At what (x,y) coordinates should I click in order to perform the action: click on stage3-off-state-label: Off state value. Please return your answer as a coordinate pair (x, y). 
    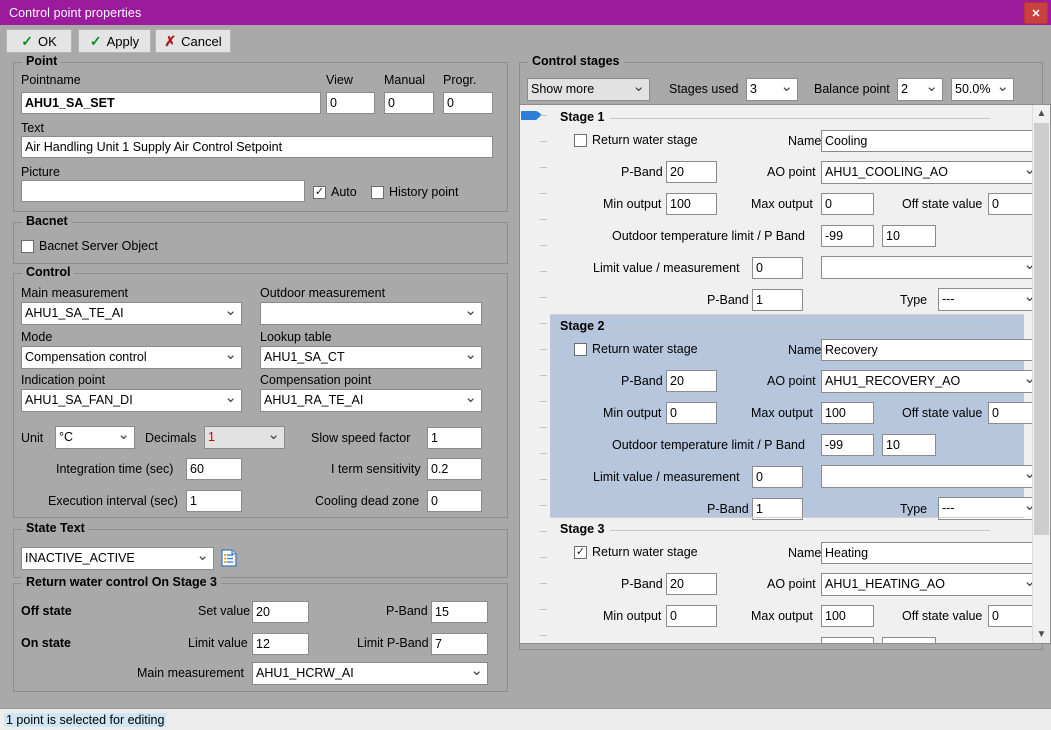
    Looking at the image, I should click on (942, 616).